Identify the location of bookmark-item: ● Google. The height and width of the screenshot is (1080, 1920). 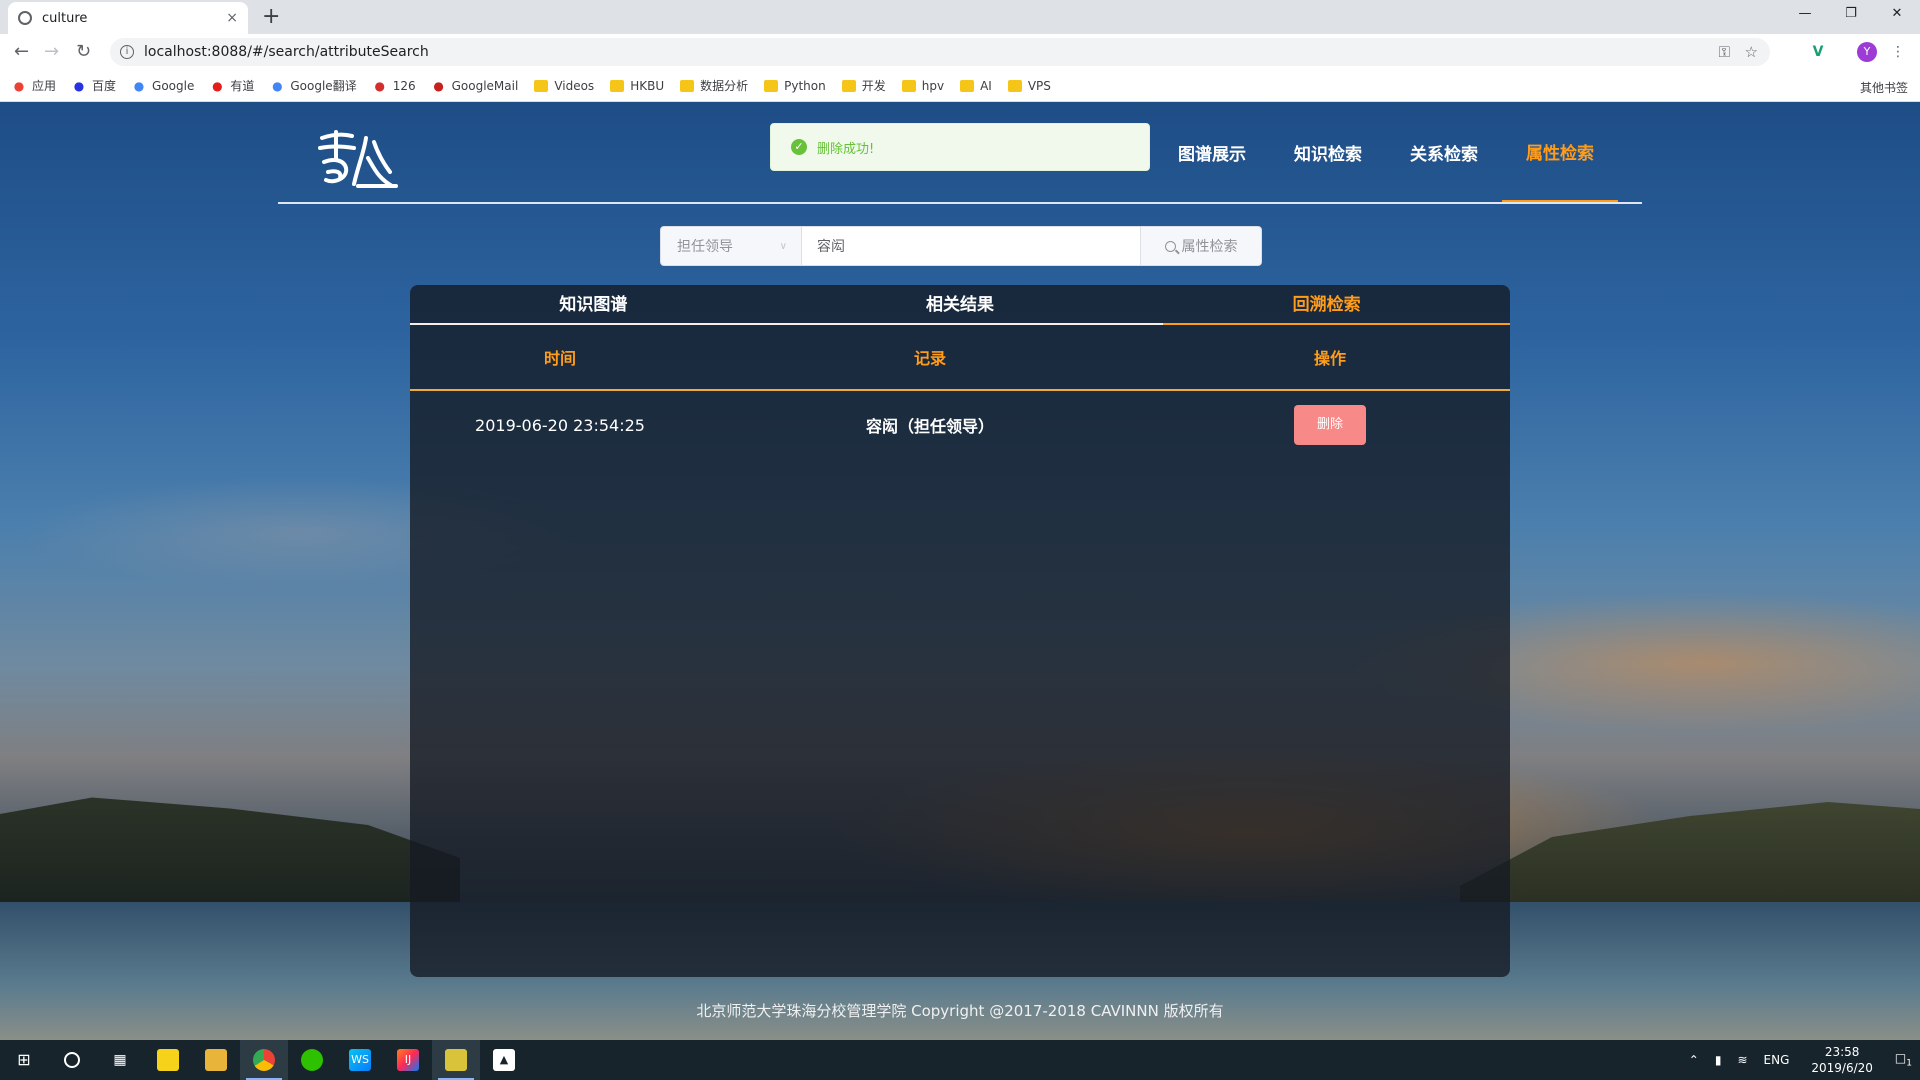
(163, 85).